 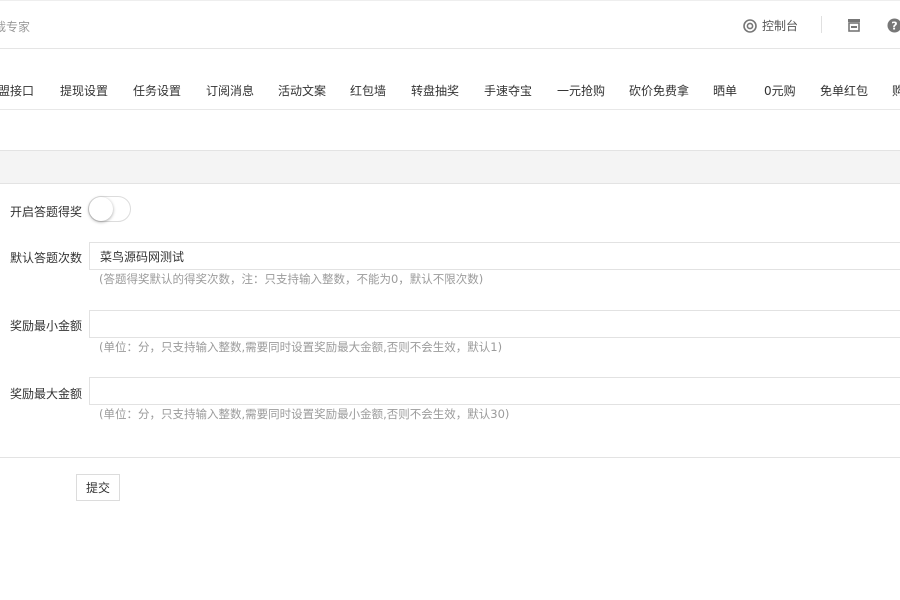 What do you see at coordinates (84, 90) in the screenshot?
I see `tab-withdraw-settings: 提现设置` at bounding box center [84, 90].